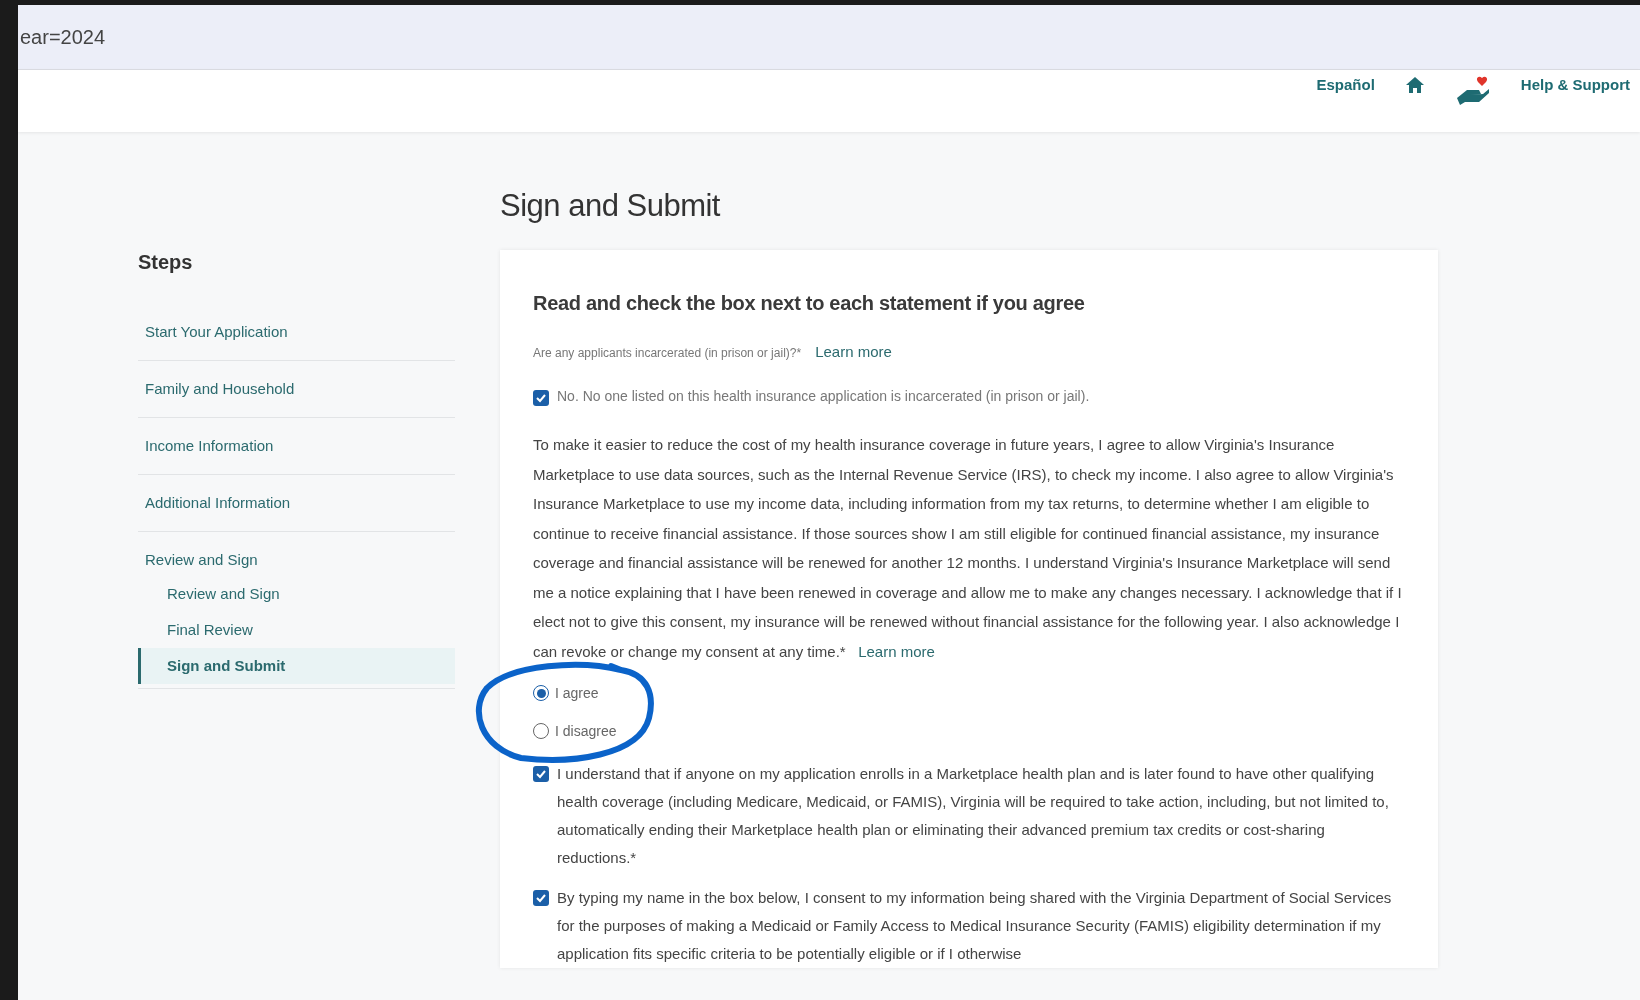 Image resolution: width=1640 pixels, height=1000 pixels. Describe the element at coordinates (823, 396) in the screenshot. I see `checkbox-label: No. No one listed on this health insurance application is incarcerated (in prison or jail).` at that location.